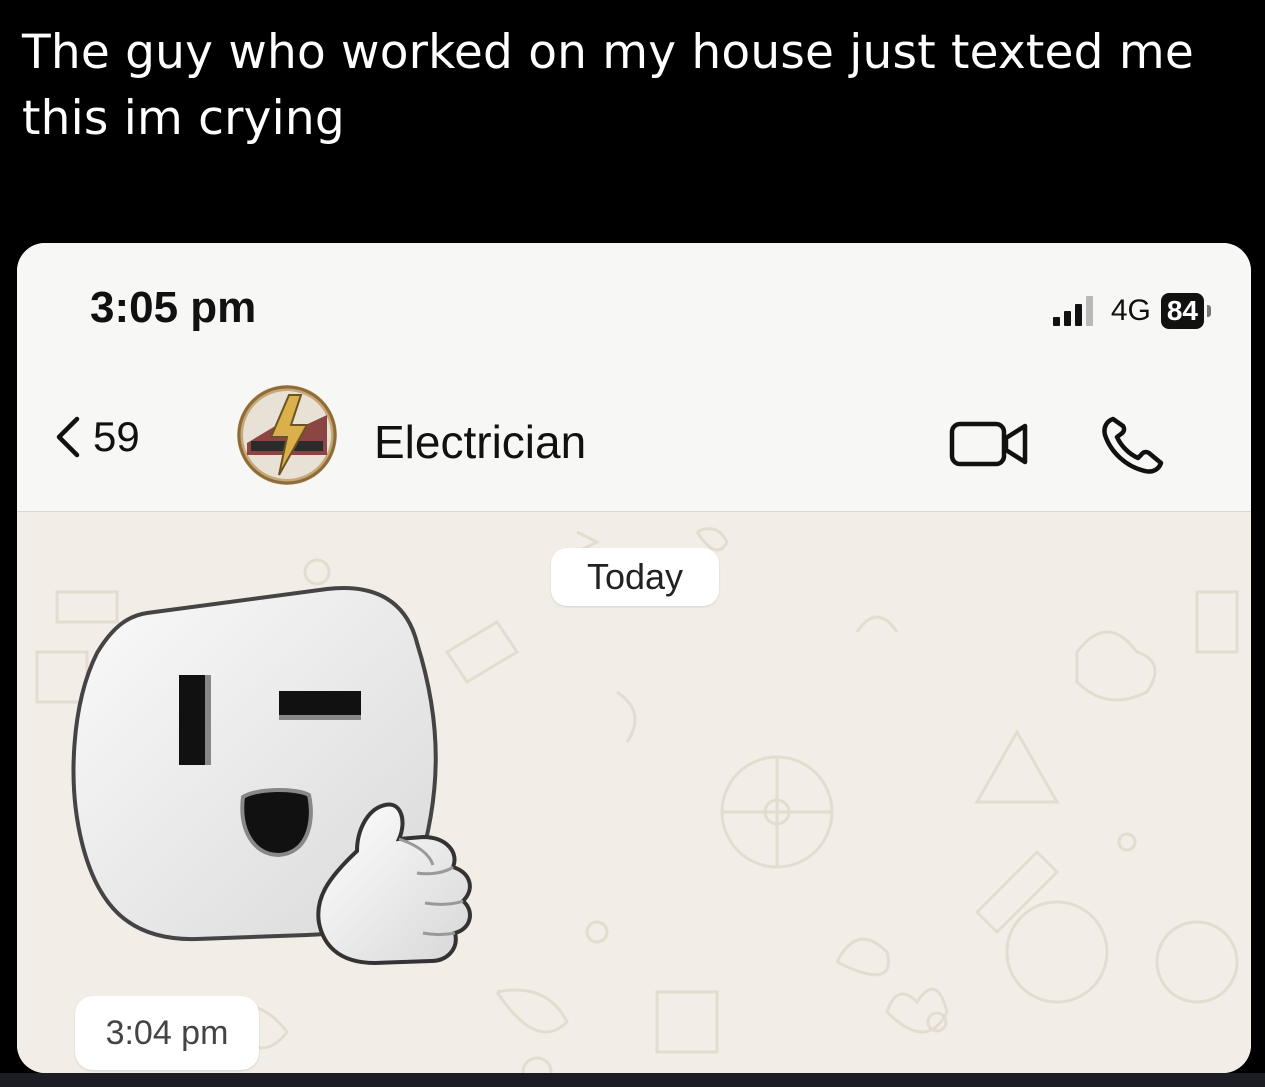  I want to click on status-indicators: 4G 84, so click(1131, 311).